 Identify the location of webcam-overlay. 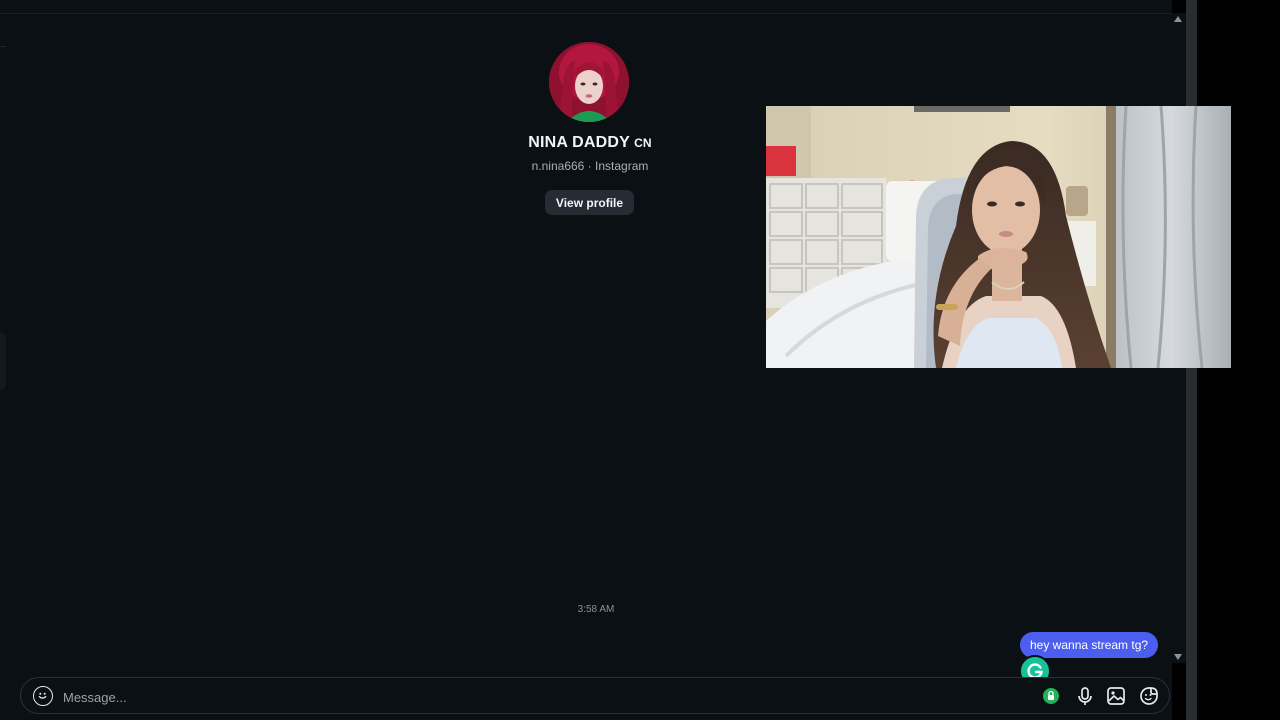
(998, 237).